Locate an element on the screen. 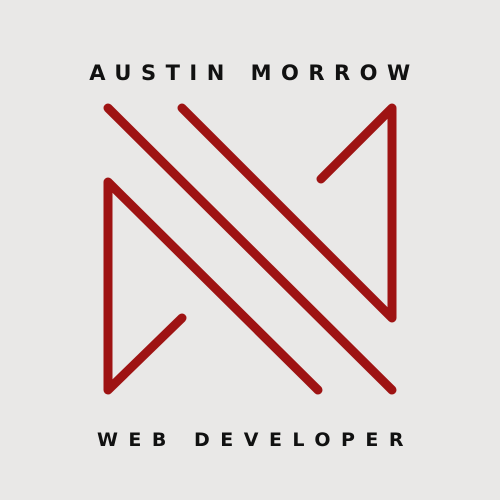  logo-tagline: WEB DEVELOPER is located at coordinates (255, 440).